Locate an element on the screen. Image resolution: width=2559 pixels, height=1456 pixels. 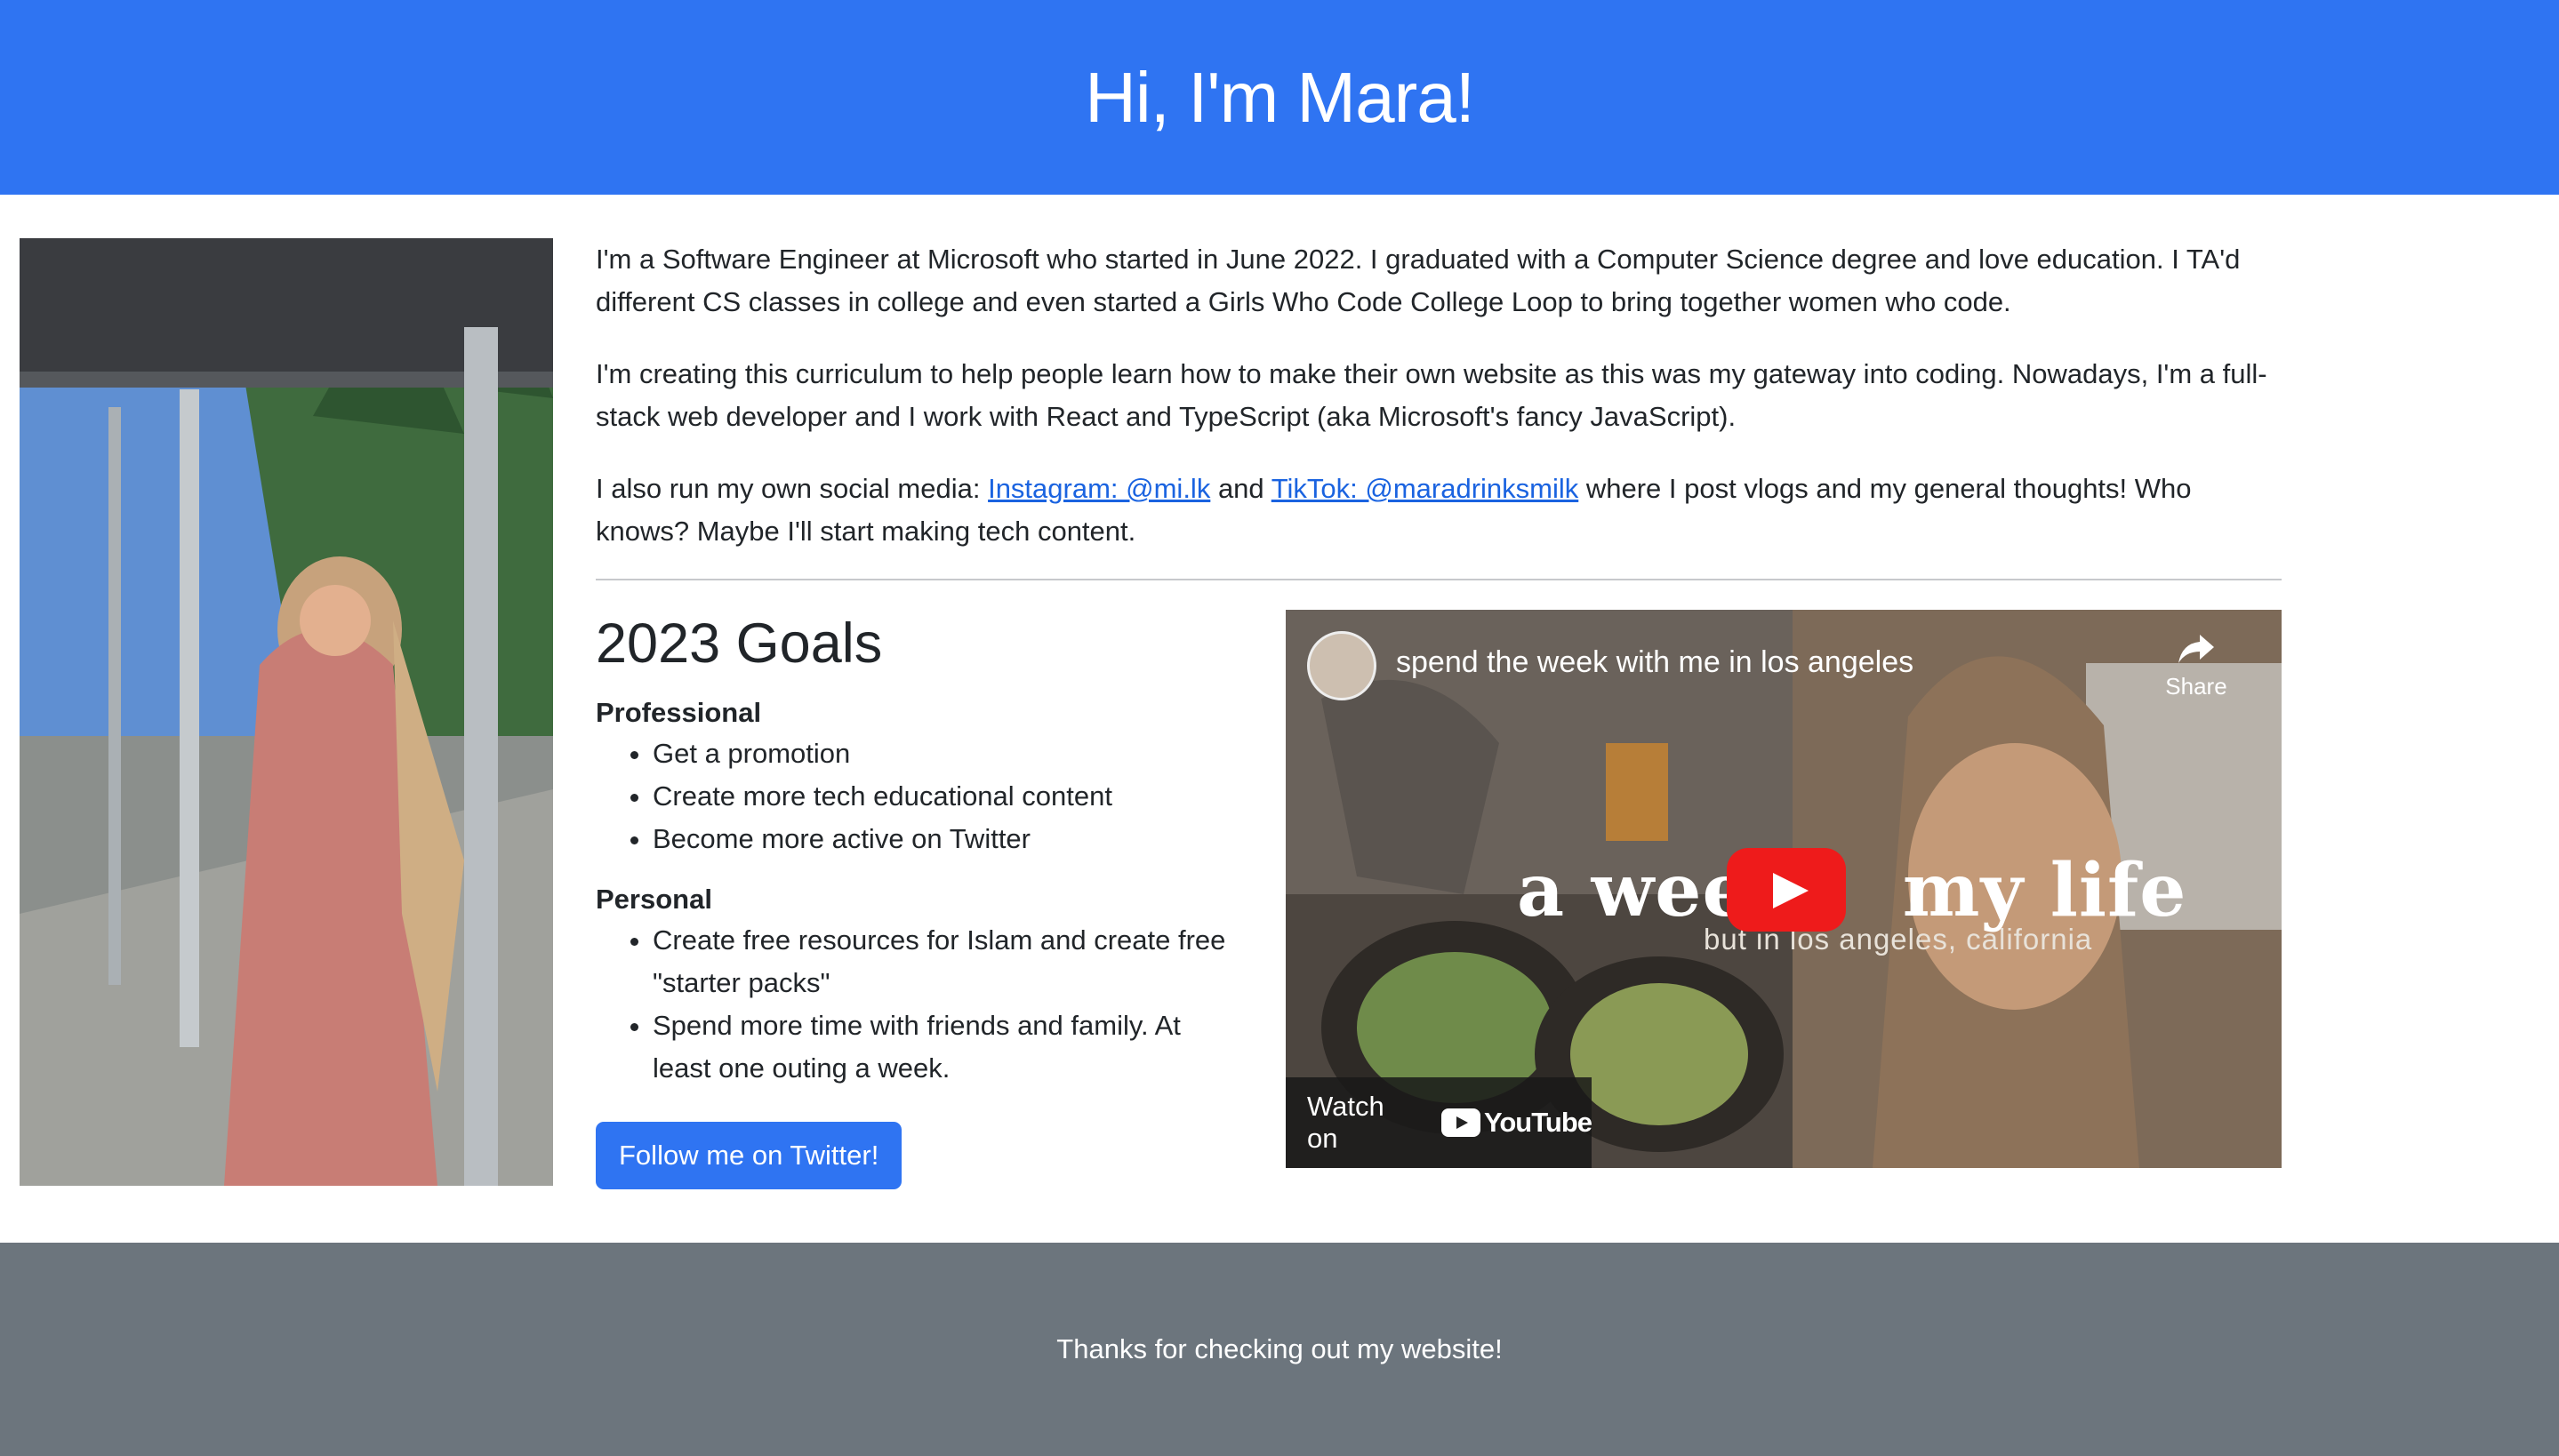
page-header: Hi, I'm Mara! is located at coordinates (1279, 97).